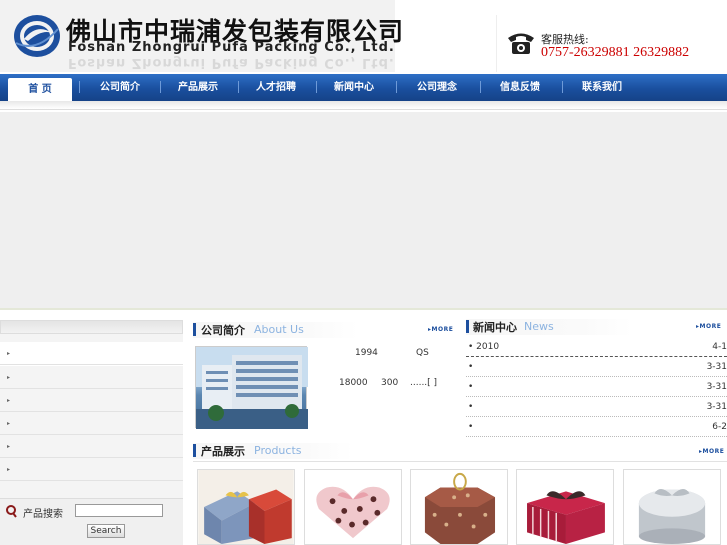 The width and height of the screenshot is (727, 545). I want to click on products-divider, so click(460, 461).